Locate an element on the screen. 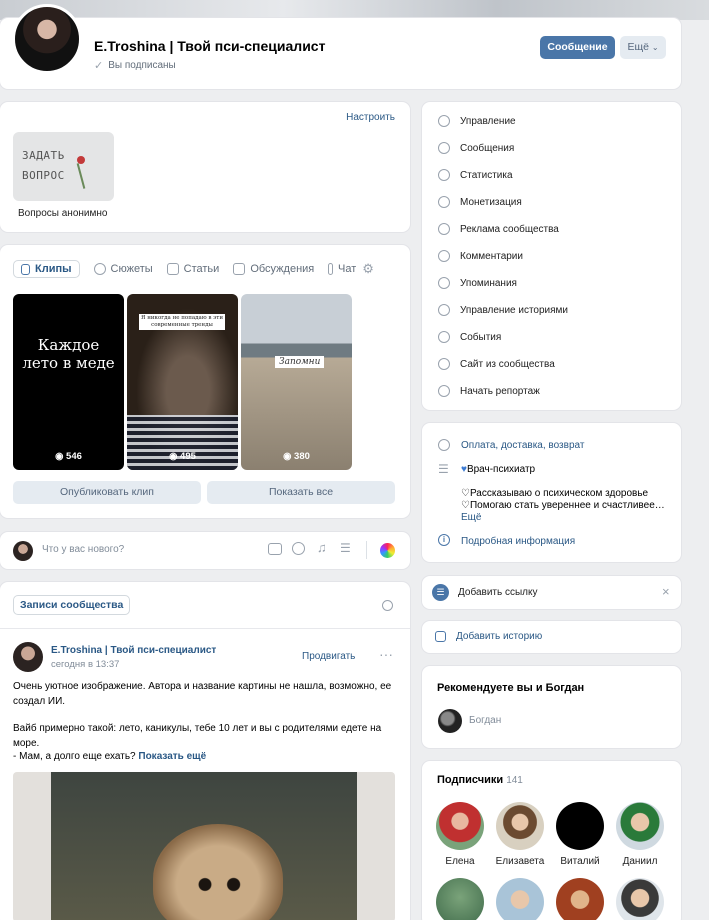 Image resolution: width=709 pixels, height=920 pixels. admin-menu-item: Статистика is located at coordinates (475, 175).